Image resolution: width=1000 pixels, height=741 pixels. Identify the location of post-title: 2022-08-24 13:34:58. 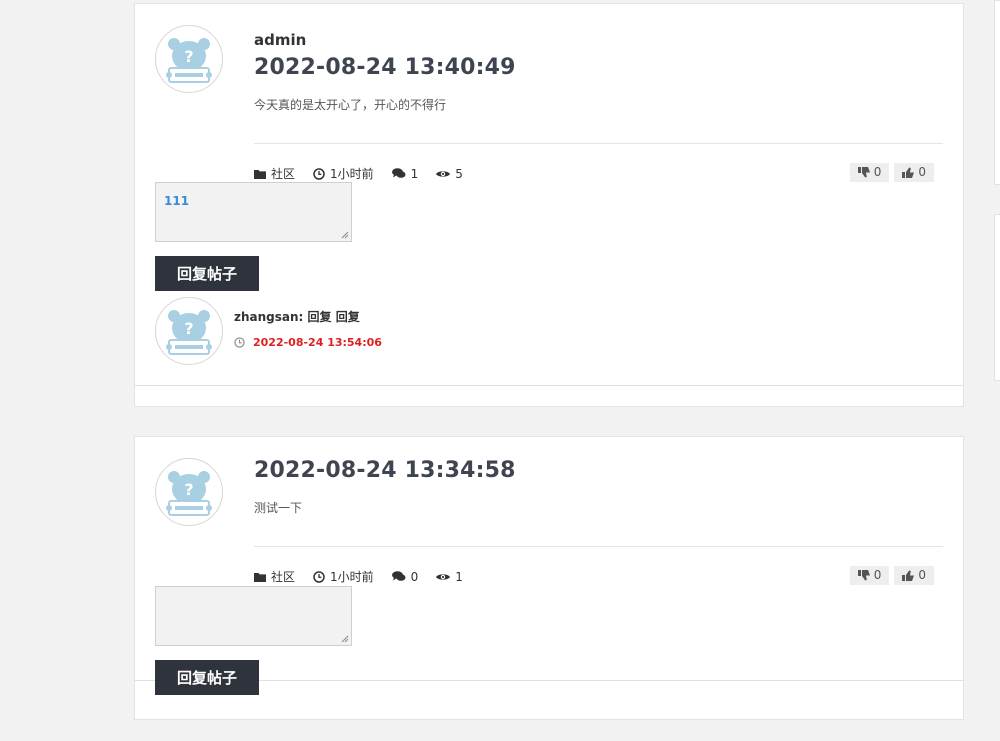
(385, 470).